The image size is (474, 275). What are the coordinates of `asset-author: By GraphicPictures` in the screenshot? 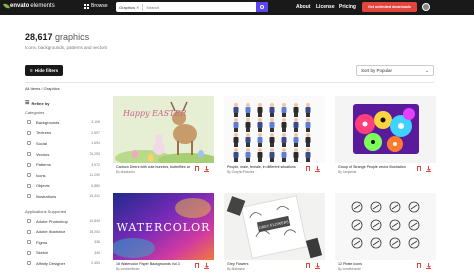 It's located at (240, 172).